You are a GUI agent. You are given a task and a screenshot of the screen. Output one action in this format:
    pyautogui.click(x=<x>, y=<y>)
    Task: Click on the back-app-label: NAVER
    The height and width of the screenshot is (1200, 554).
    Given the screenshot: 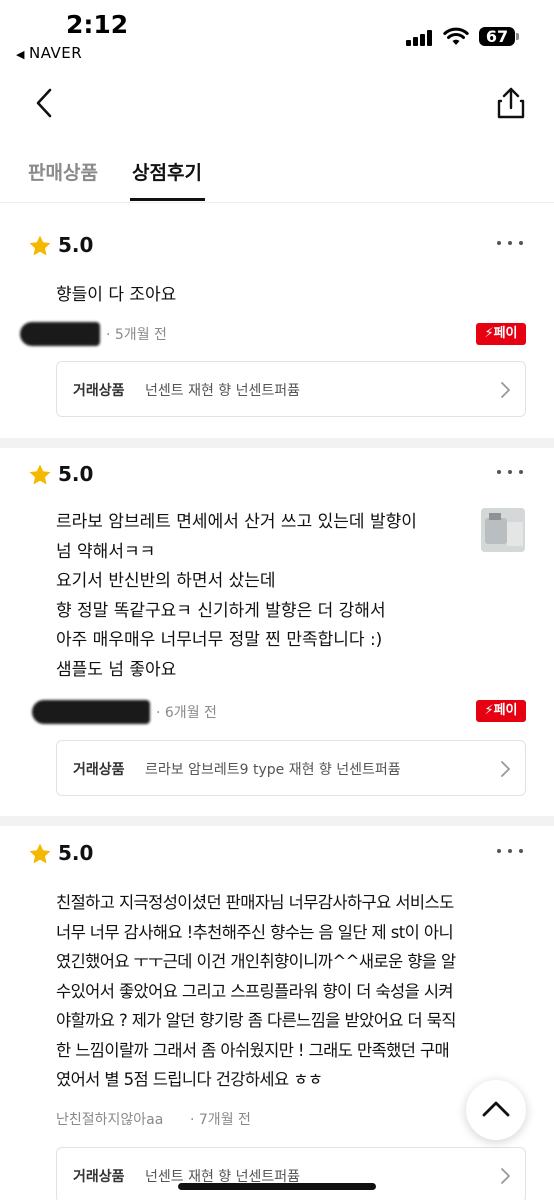 What is the action you would take?
    pyautogui.click(x=55, y=53)
    